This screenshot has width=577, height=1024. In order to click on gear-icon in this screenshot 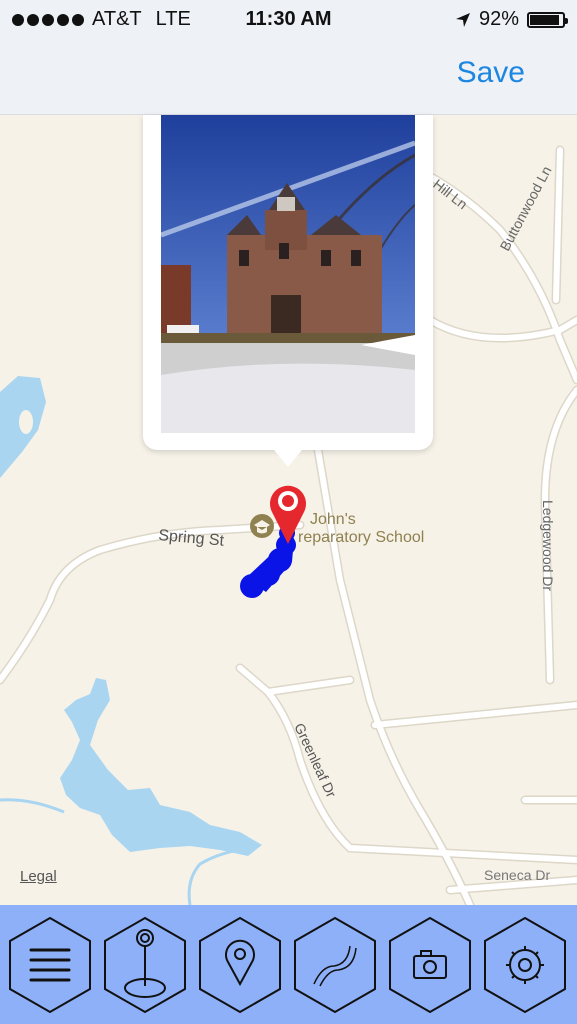, I will do `click(525, 965)`.